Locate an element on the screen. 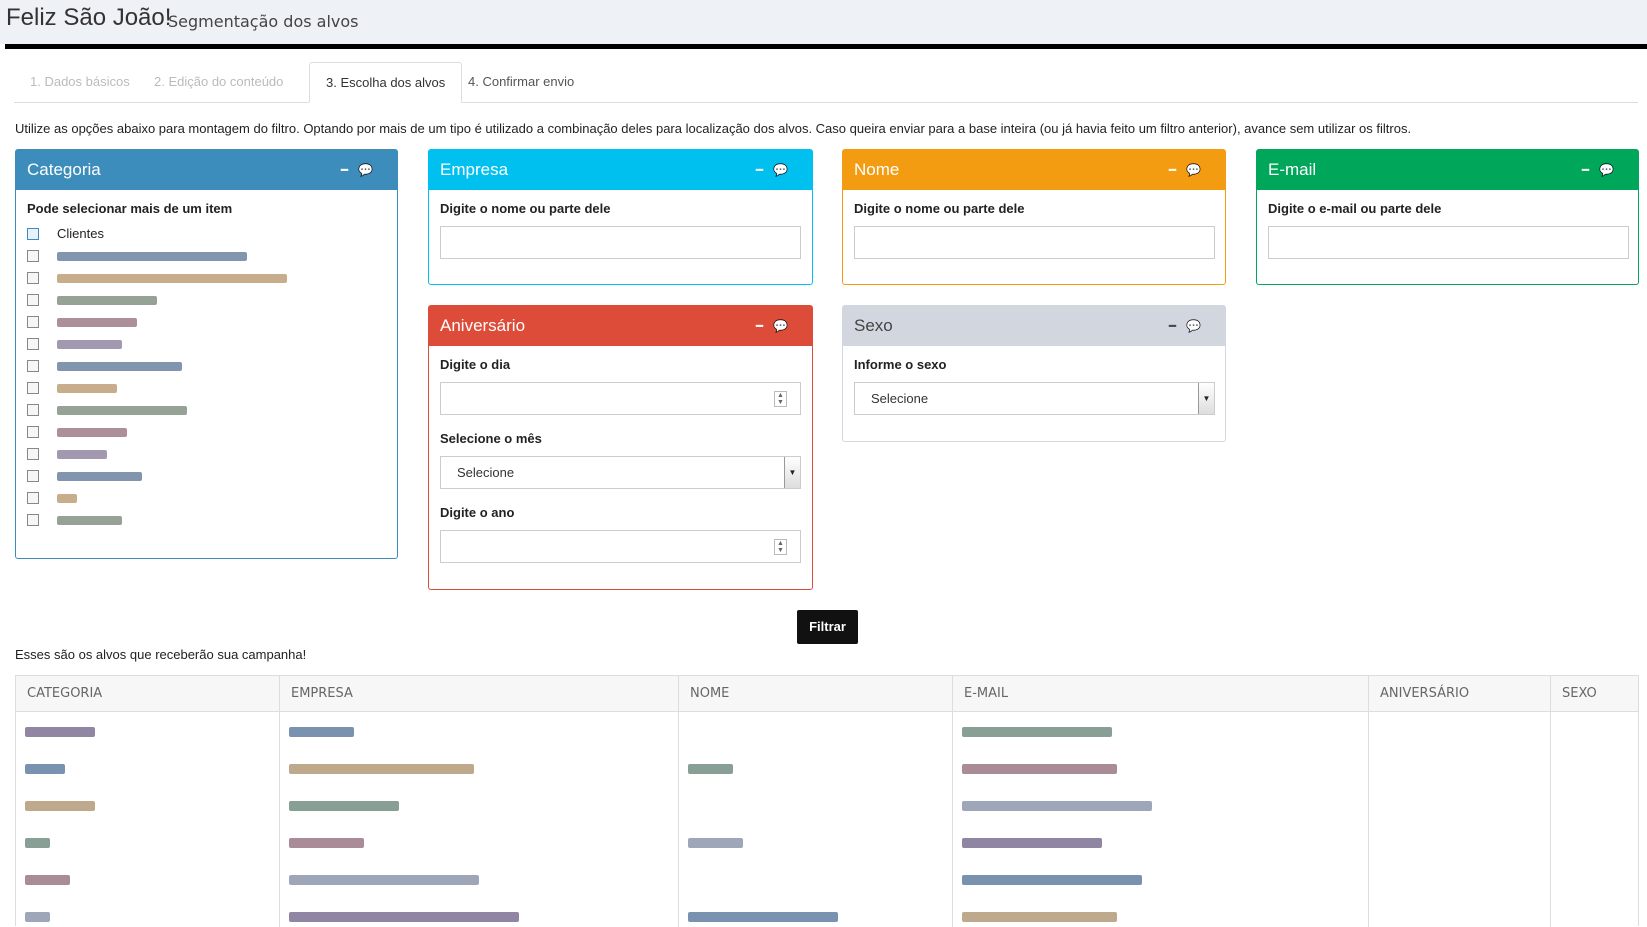 The image size is (1647, 927). header-divider is located at coordinates (826, 46).